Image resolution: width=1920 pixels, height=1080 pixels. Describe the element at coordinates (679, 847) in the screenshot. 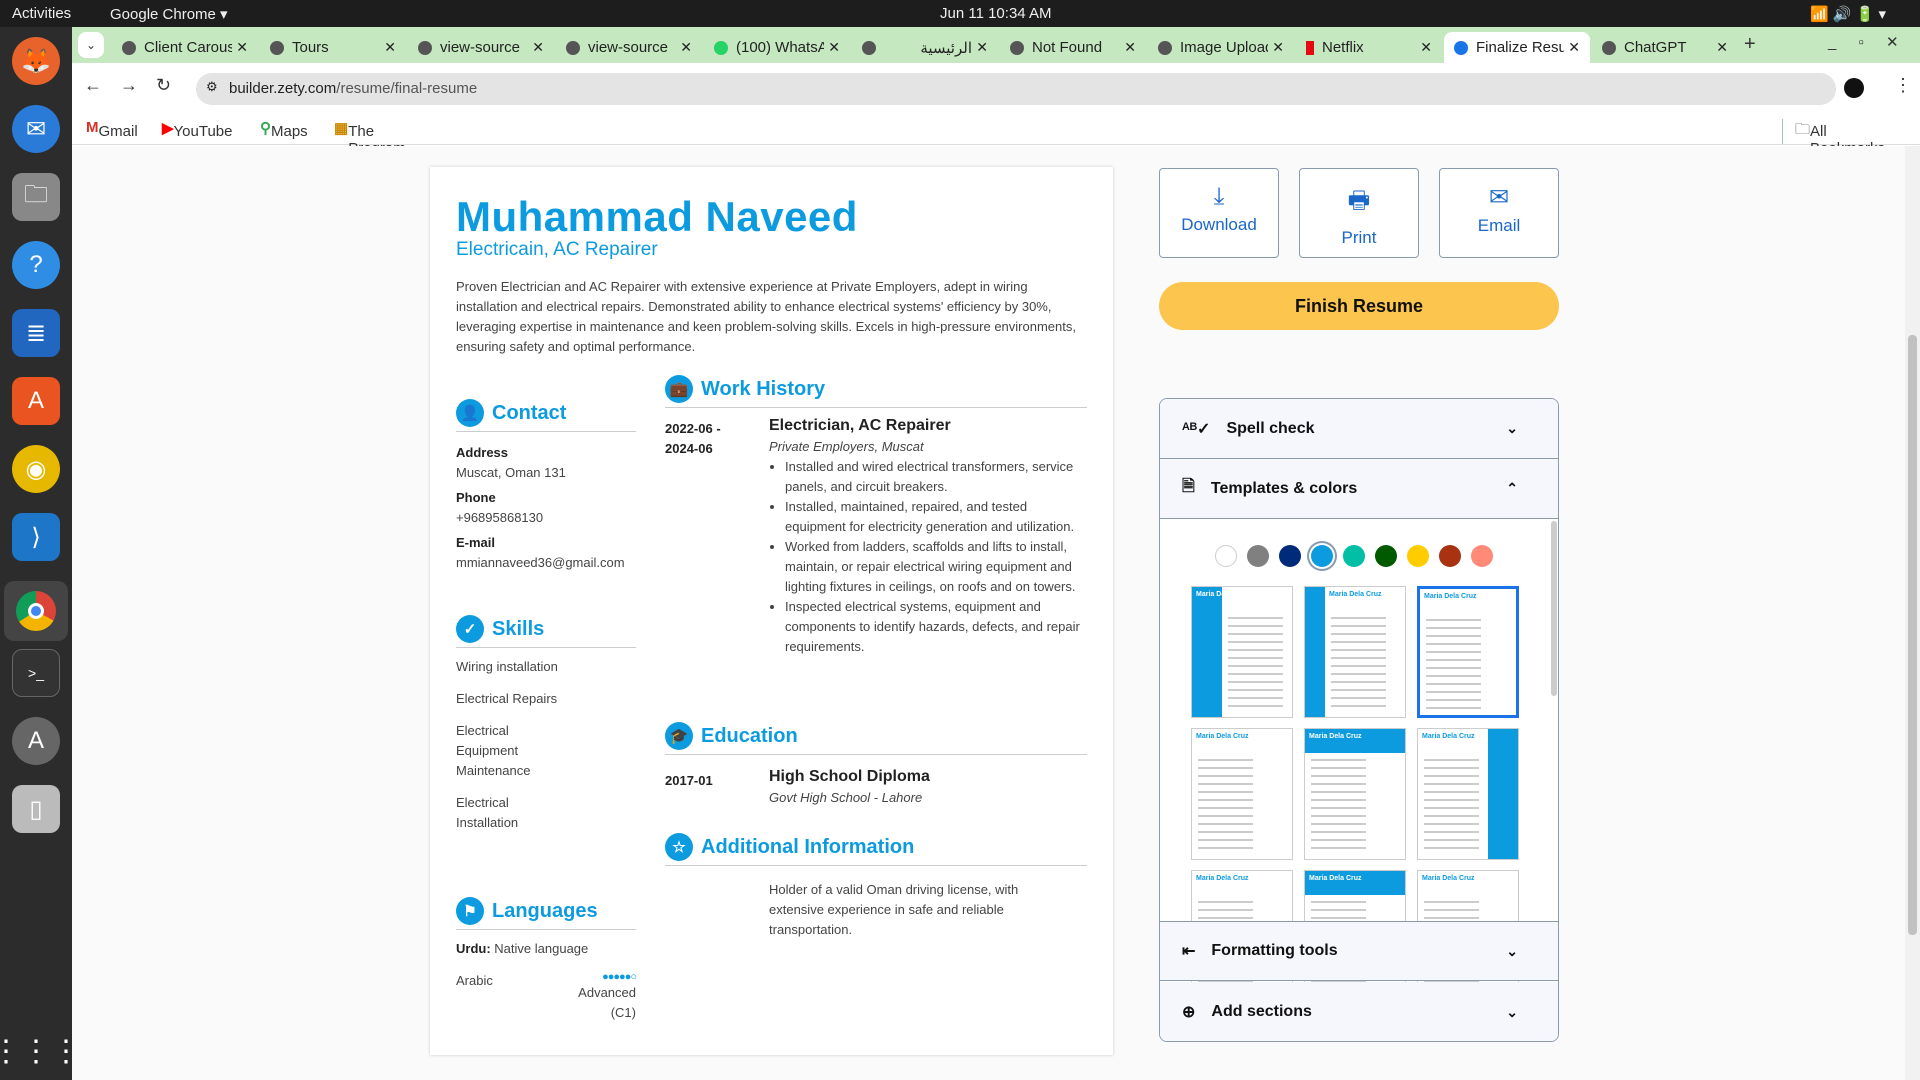

I see `star-icon: ☆` at that location.